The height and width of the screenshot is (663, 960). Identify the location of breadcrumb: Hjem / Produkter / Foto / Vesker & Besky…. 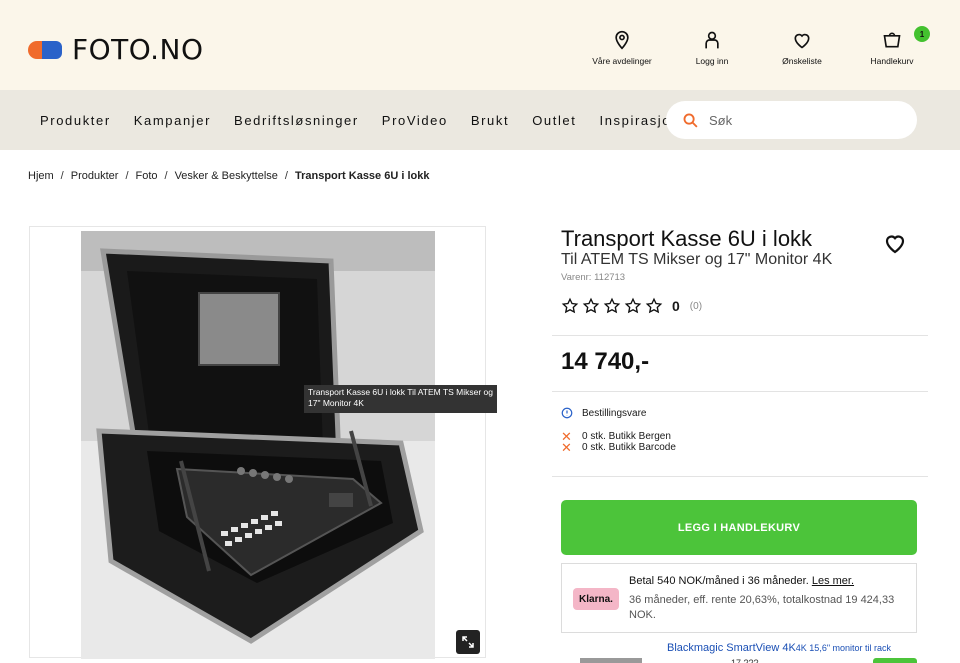
(228, 176).